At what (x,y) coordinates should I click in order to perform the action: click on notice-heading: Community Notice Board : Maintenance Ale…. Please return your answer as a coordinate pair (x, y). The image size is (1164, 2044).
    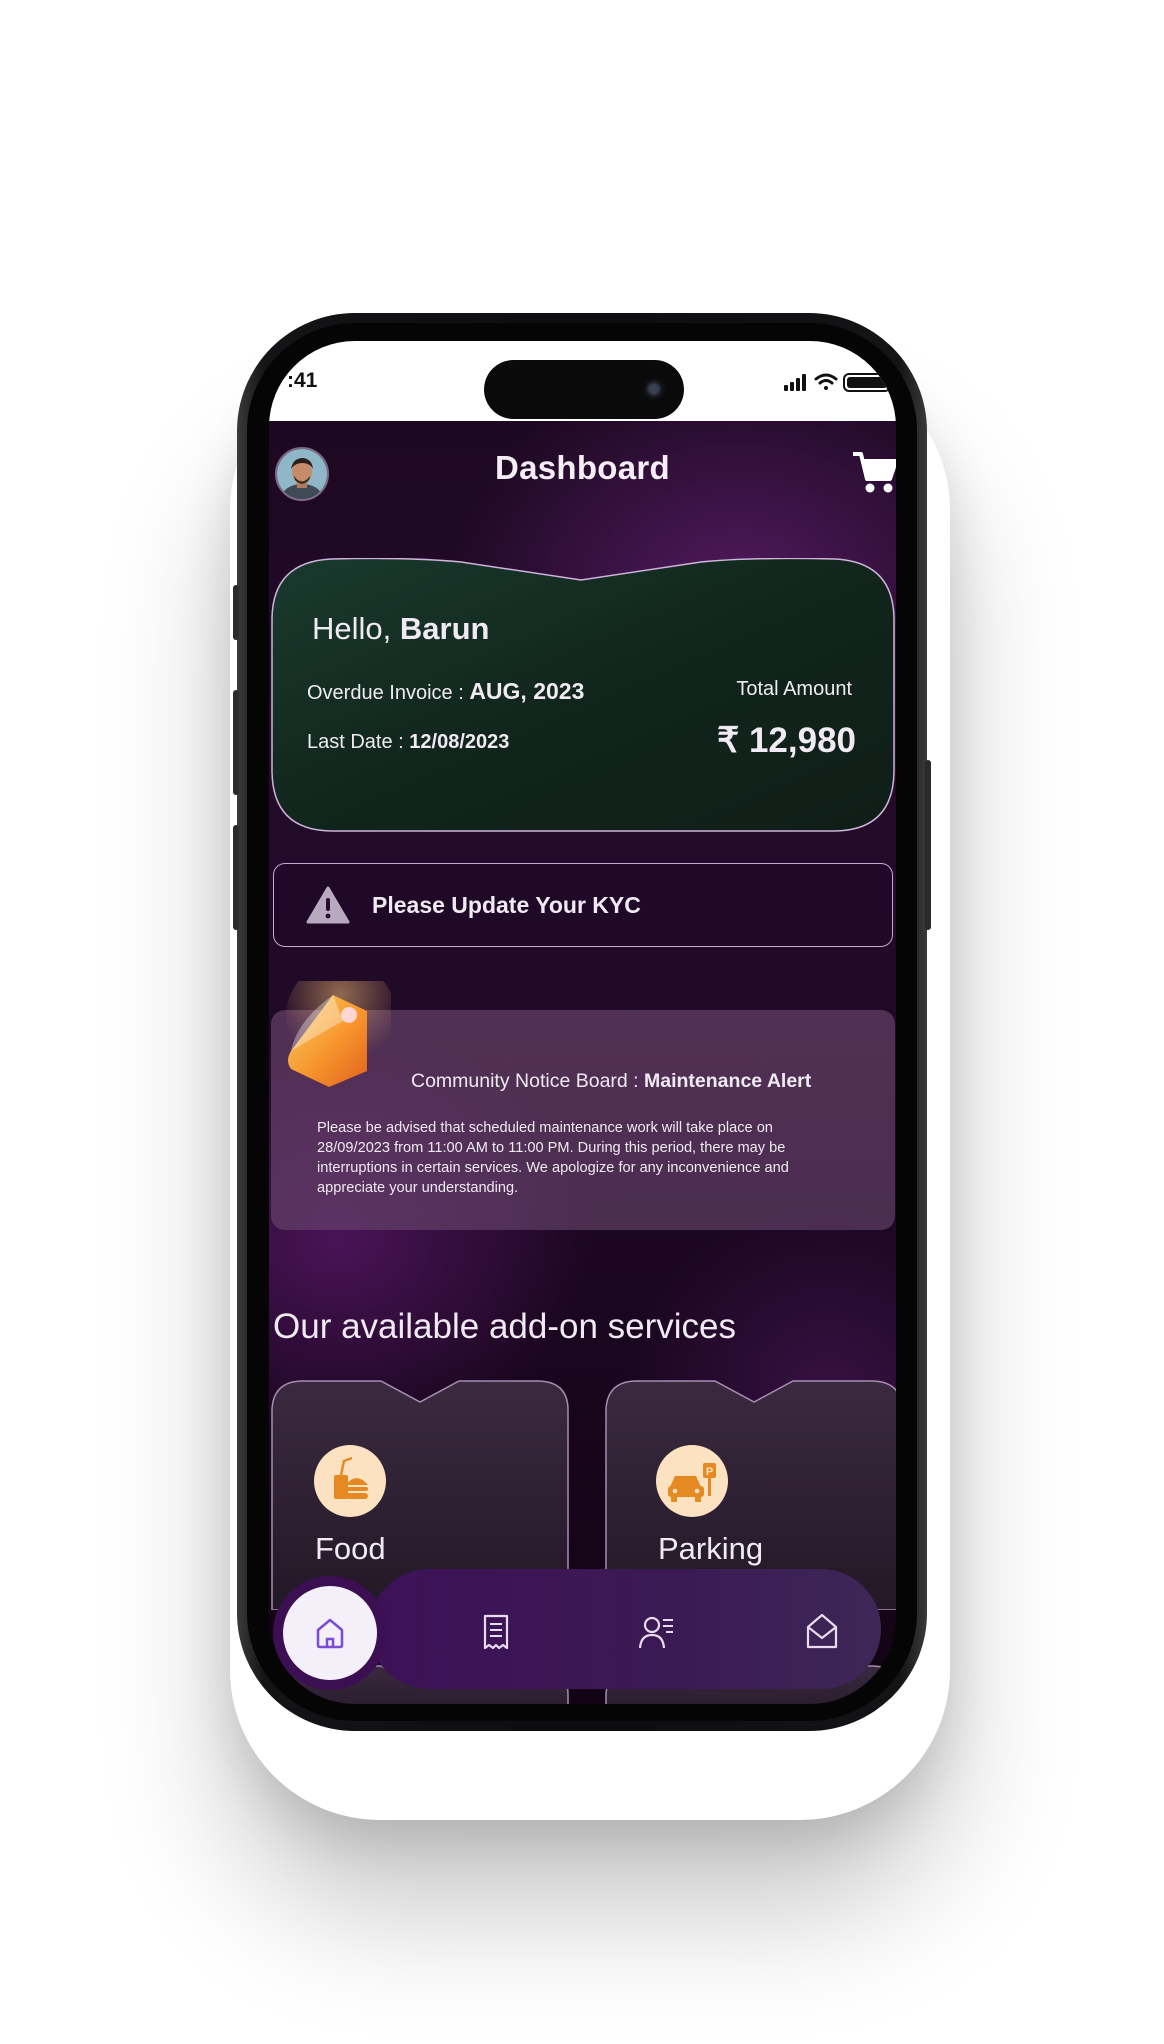
    Looking at the image, I should click on (611, 1081).